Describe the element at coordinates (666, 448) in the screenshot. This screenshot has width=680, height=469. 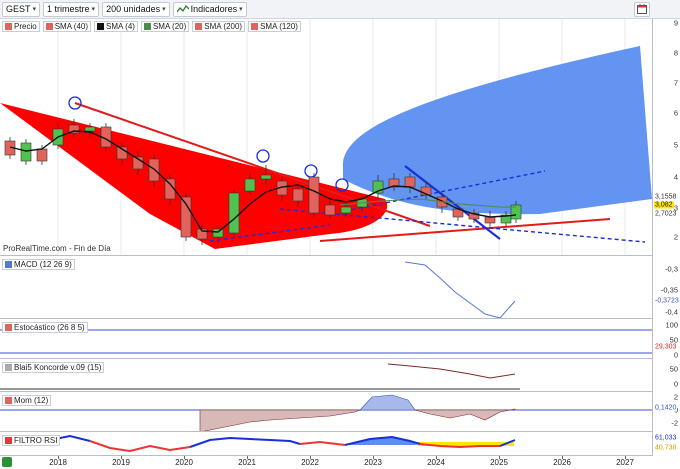
I see `rsi-value-low: 40,738` at that location.